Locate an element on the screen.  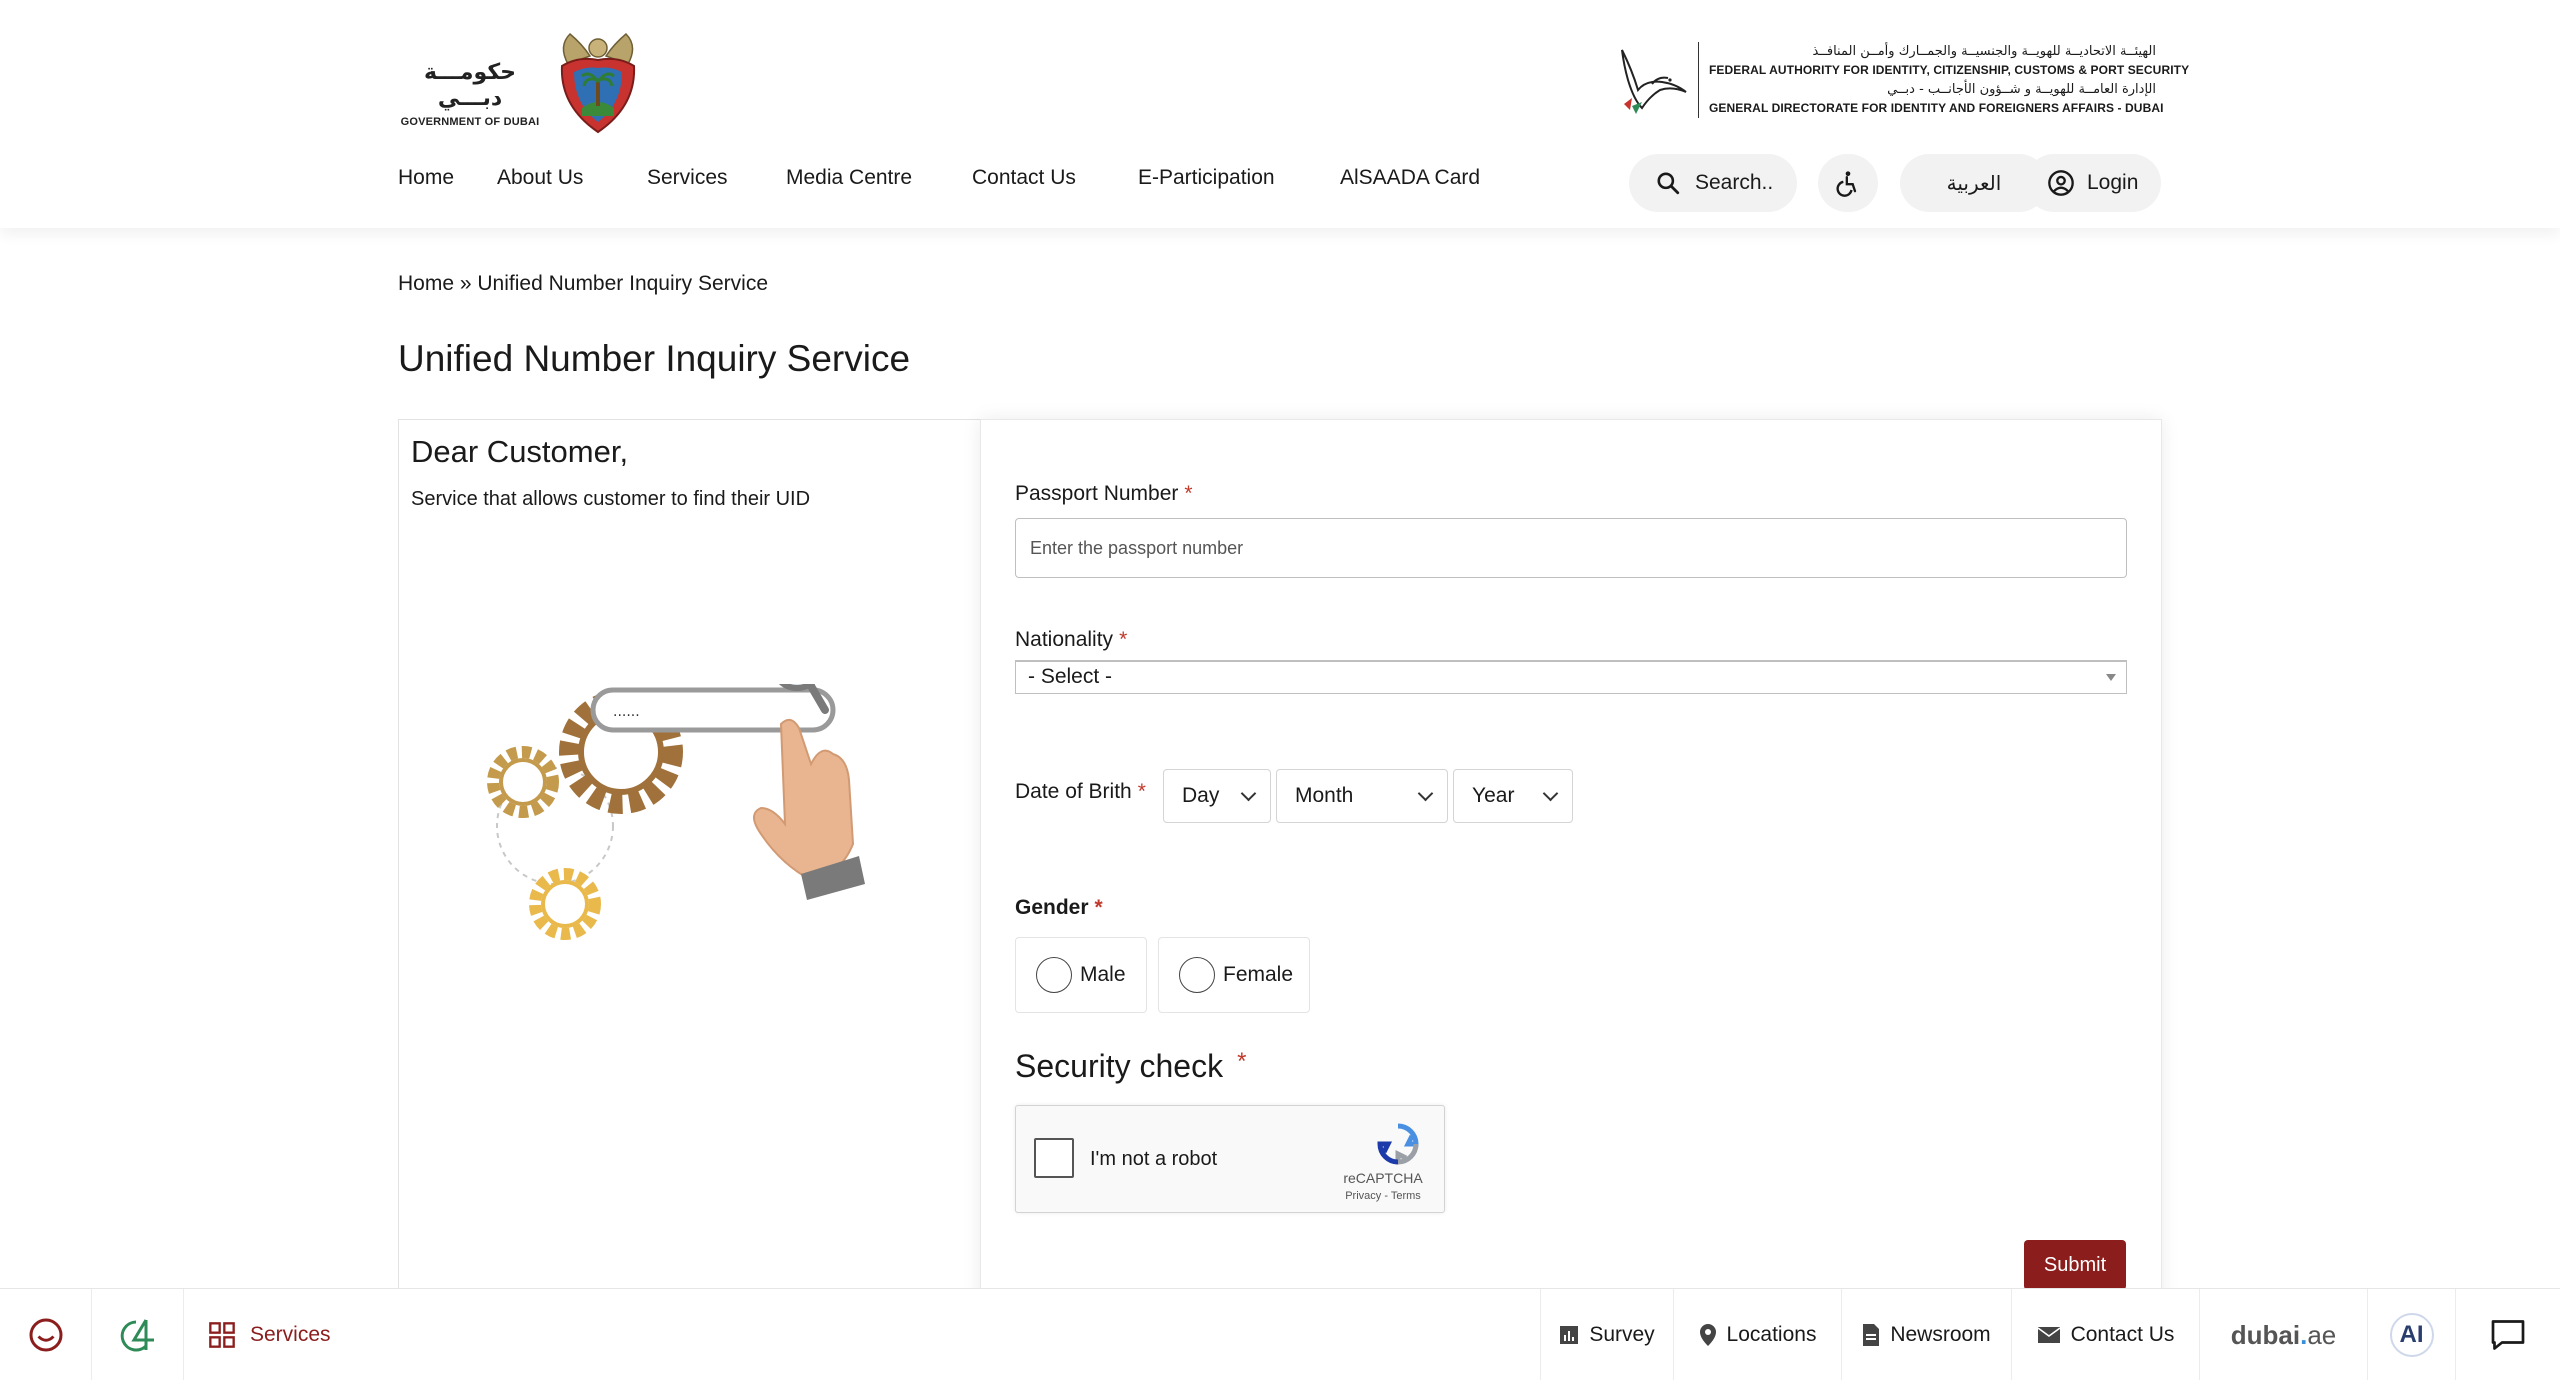
location-pin-icon is located at coordinates (1707, 1335).